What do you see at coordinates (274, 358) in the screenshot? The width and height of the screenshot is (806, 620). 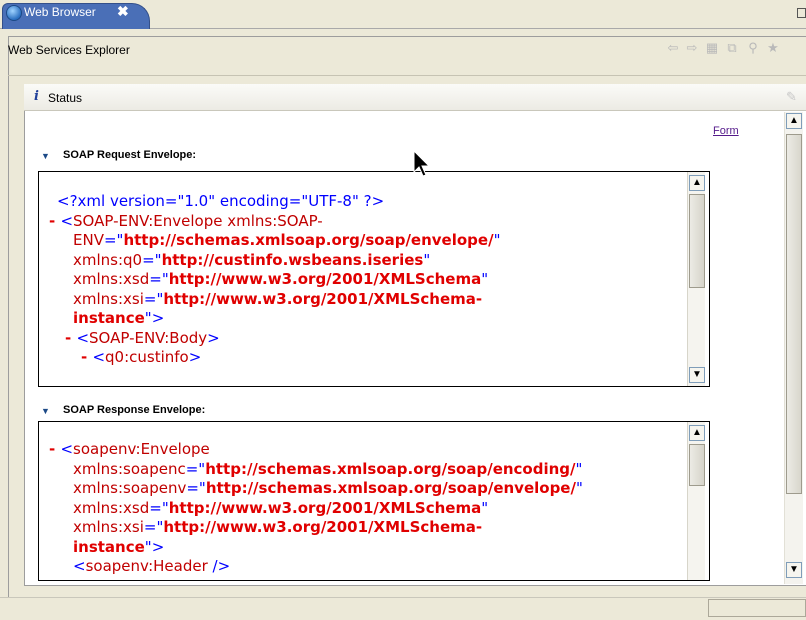 I see `xml-line: - <q0:custinfo>` at bounding box center [274, 358].